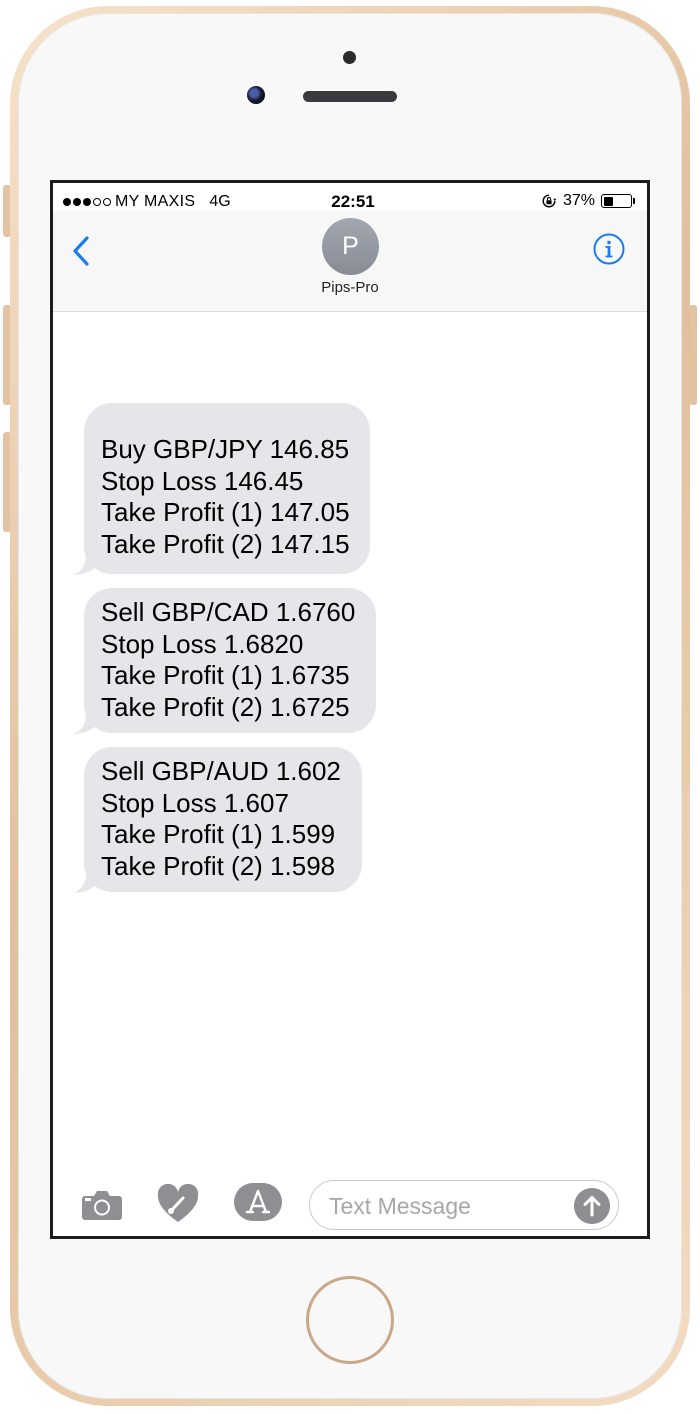 The width and height of the screenshot is (700, 1414). Describe the element at coordinates (350, 1320) in the screenshot. I see `home-button` at that location.